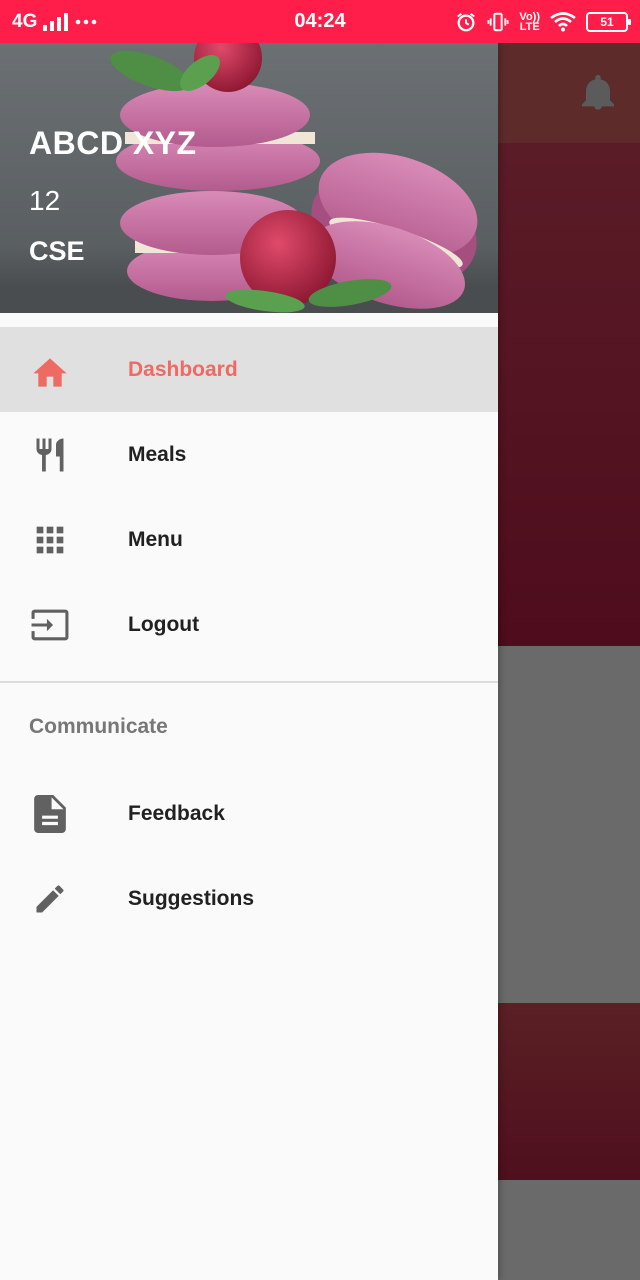 This screenshot has height=1280, width=640. Describe the element at coordinates (498, 21) in the screenshot. I see `vibrate-icon` at that location.